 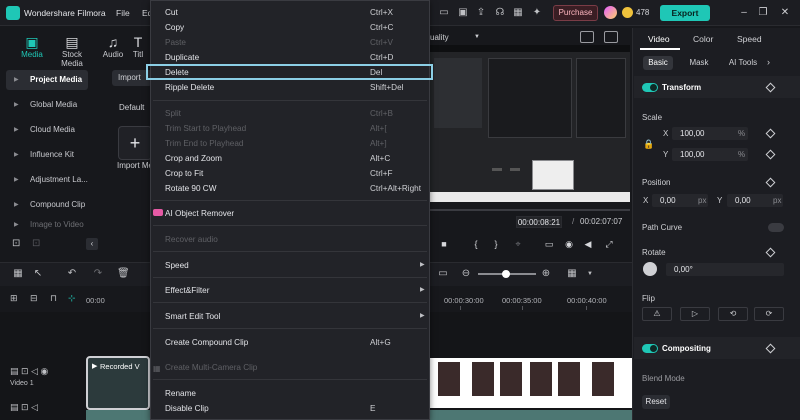 I want to click on menu-item-ripple-delete: Ripple Delete Shift+Del, so click(x=294, y=87).